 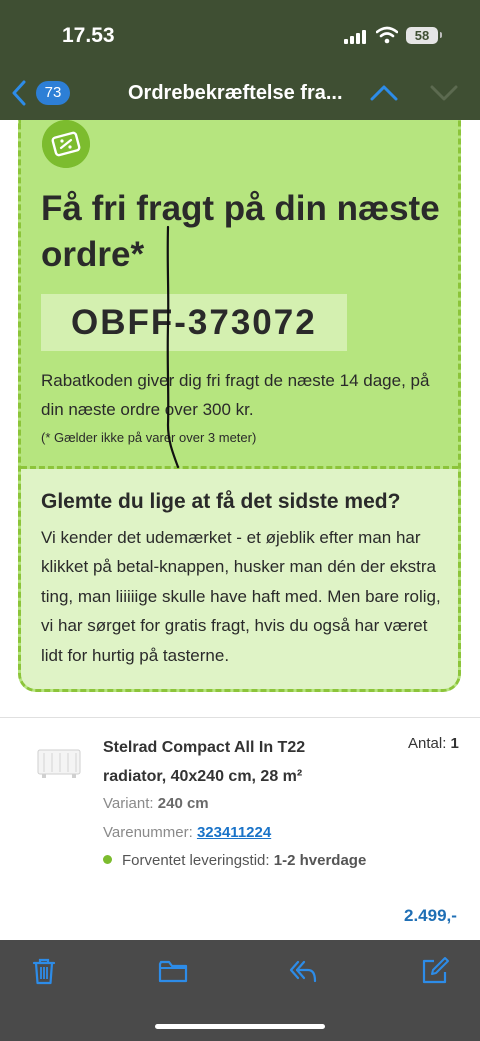 I want to click on home-indicator, so click(x=240, y=1026).